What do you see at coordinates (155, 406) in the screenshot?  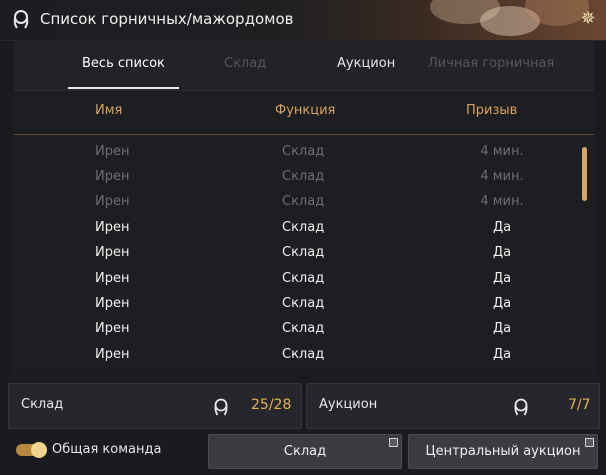 I see `warehouse-summary: Склад 25/28` at bounding box center [155, 406].